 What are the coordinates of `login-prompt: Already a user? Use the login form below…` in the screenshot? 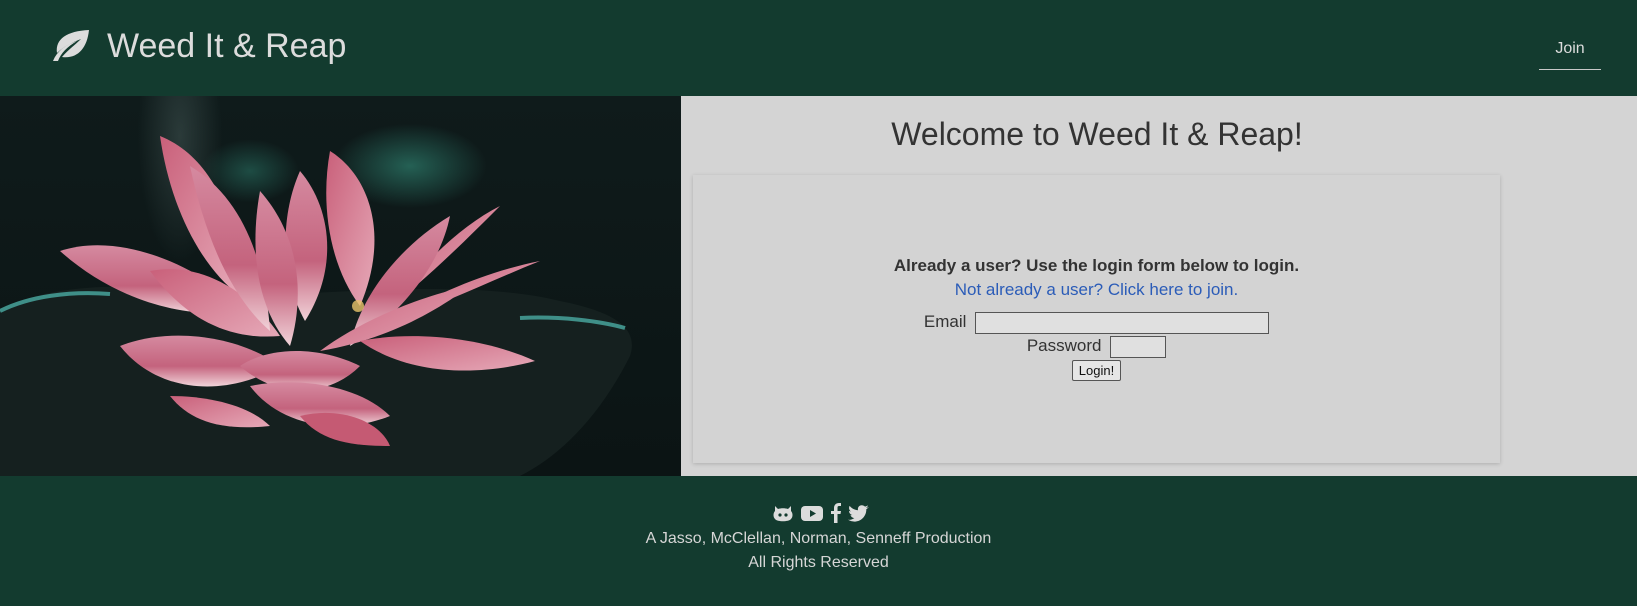 It's located at (1096, 265).